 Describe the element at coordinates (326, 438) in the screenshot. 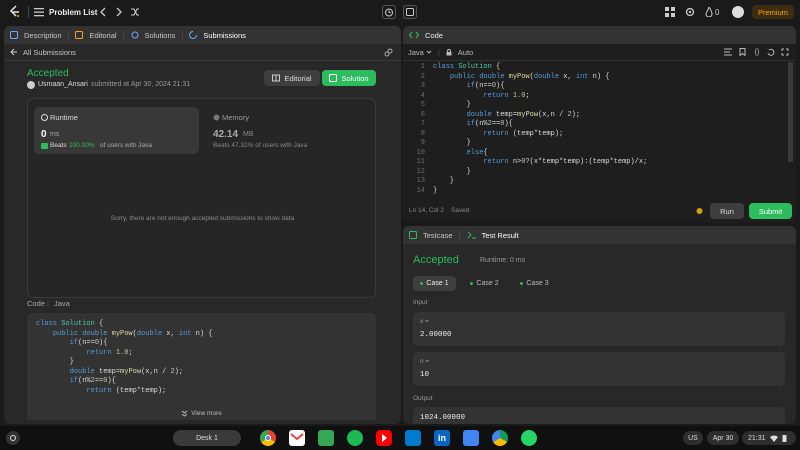

I see `sheets-icon` at that location.